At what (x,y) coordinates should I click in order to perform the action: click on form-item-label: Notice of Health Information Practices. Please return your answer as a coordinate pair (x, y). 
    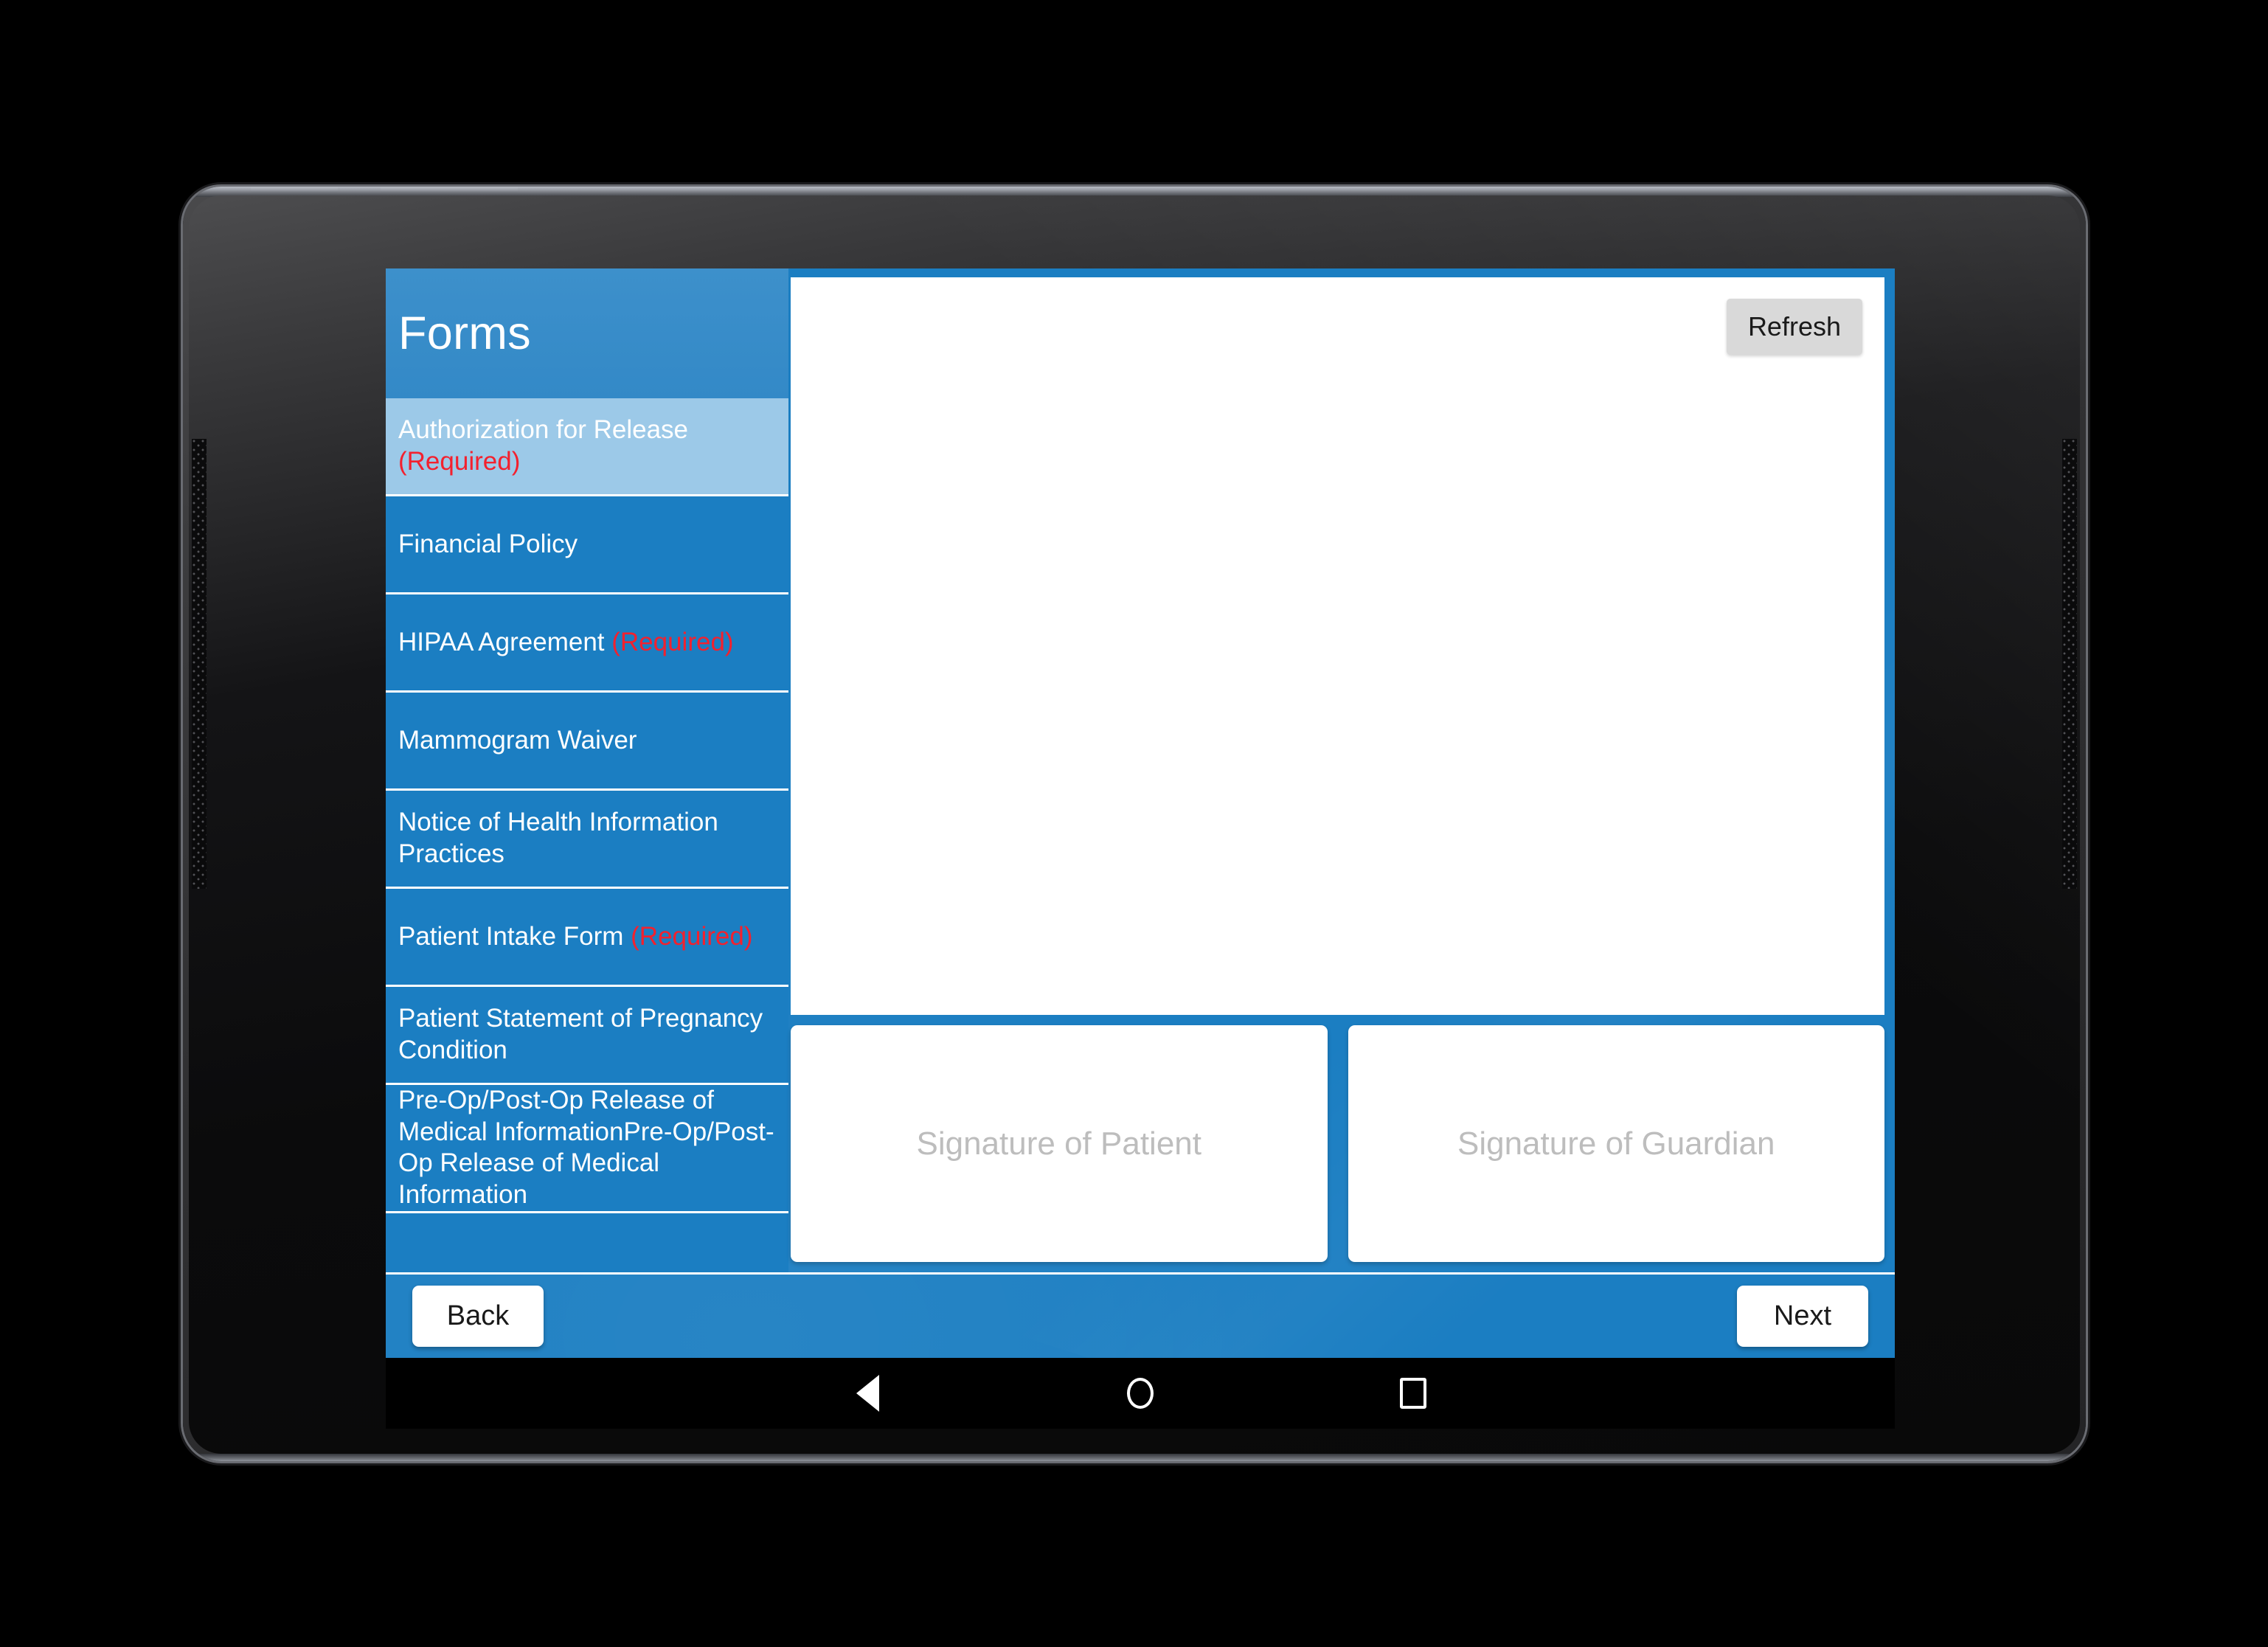
    Looking at the image, I should click on (587, 838).